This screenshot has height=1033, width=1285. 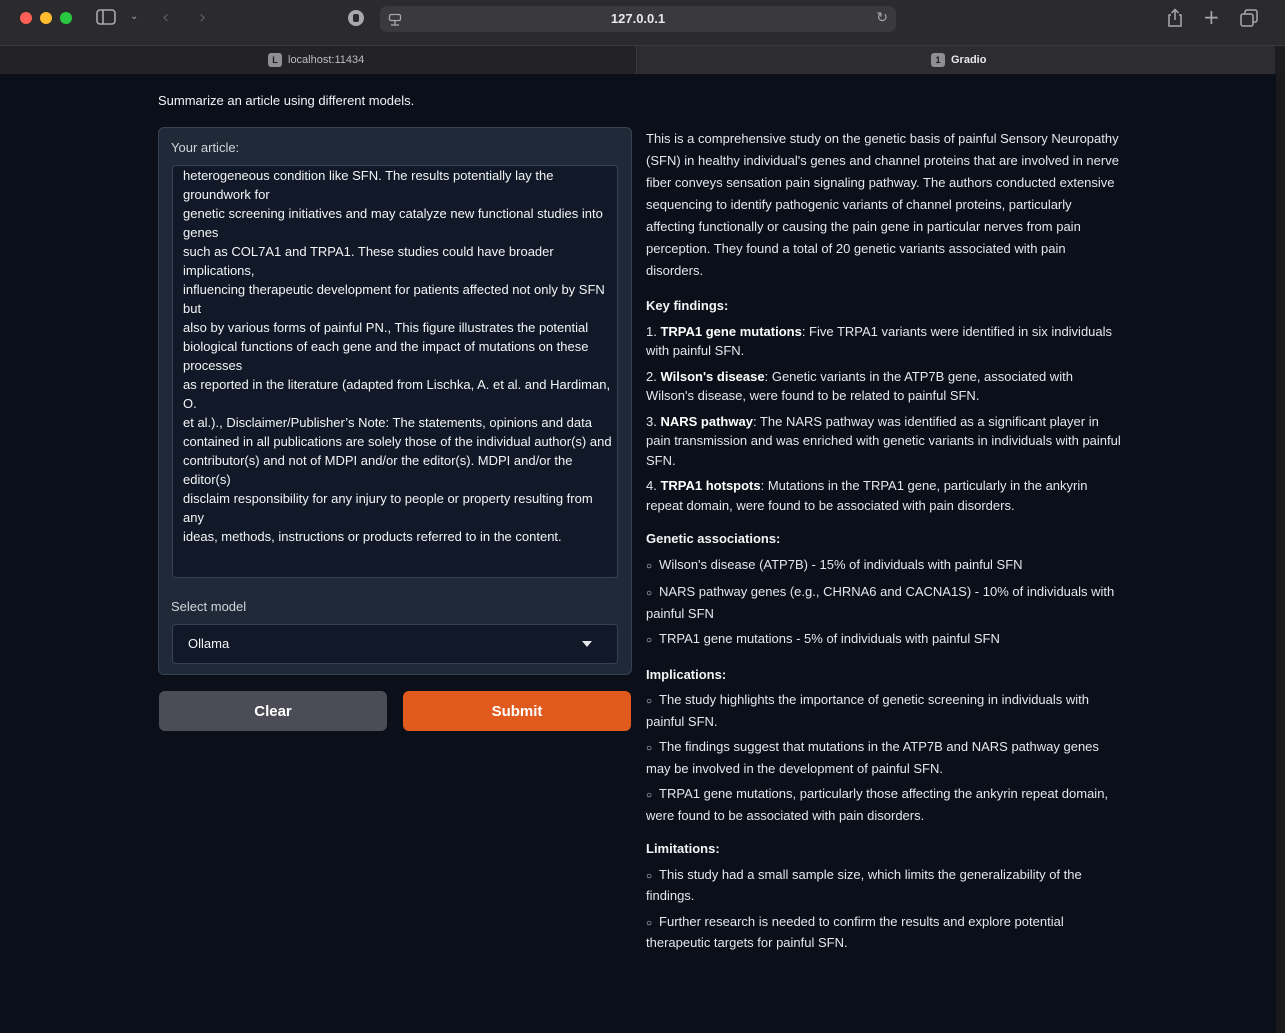 I want to click on url-text: 127.0.0.1, so click(x=638, y=18).